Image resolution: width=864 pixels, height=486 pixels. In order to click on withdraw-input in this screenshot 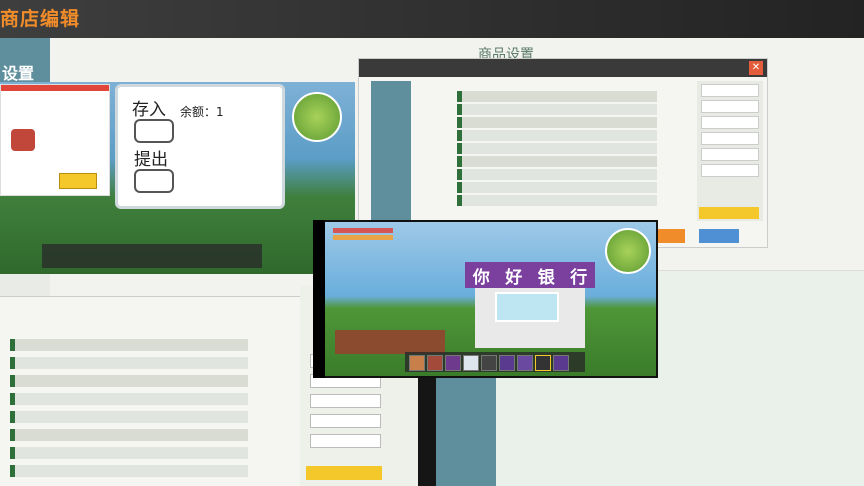, I will do `click(154, 181)`.